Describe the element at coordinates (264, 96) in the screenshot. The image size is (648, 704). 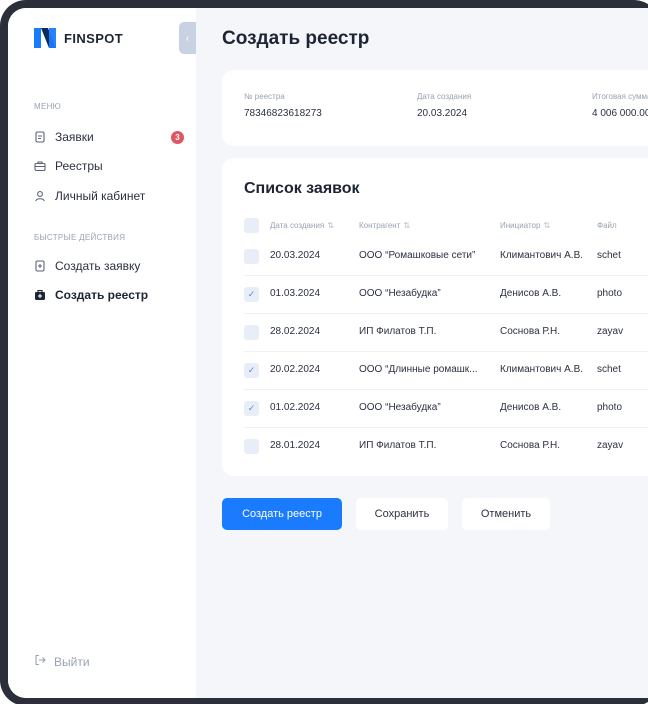
I see `registry-number-label: № реестра` at that location.